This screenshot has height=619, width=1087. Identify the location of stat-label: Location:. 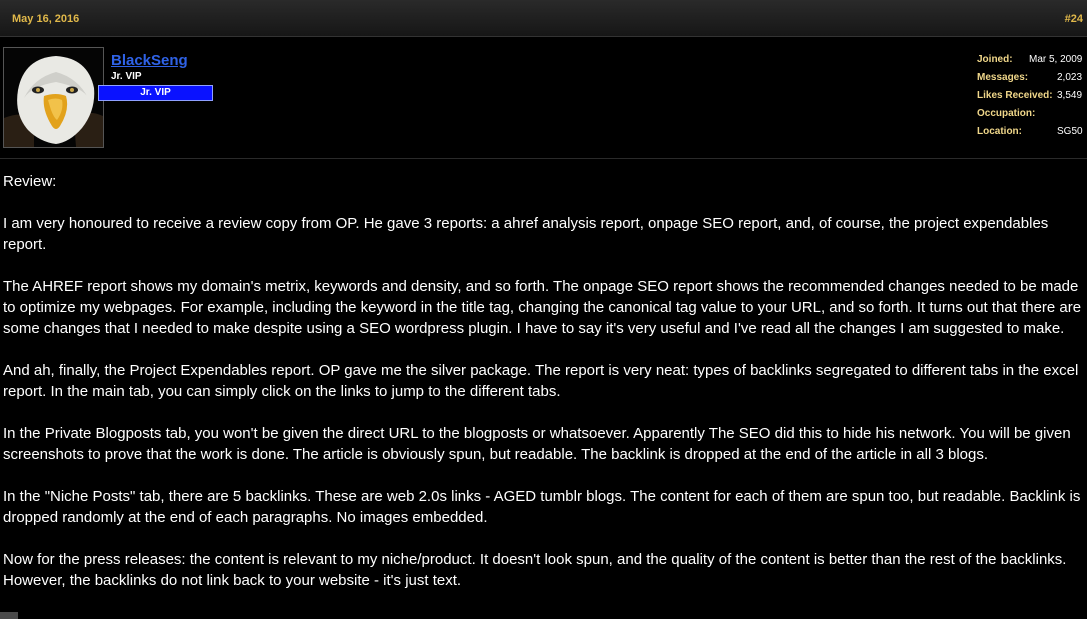
(999, 131).